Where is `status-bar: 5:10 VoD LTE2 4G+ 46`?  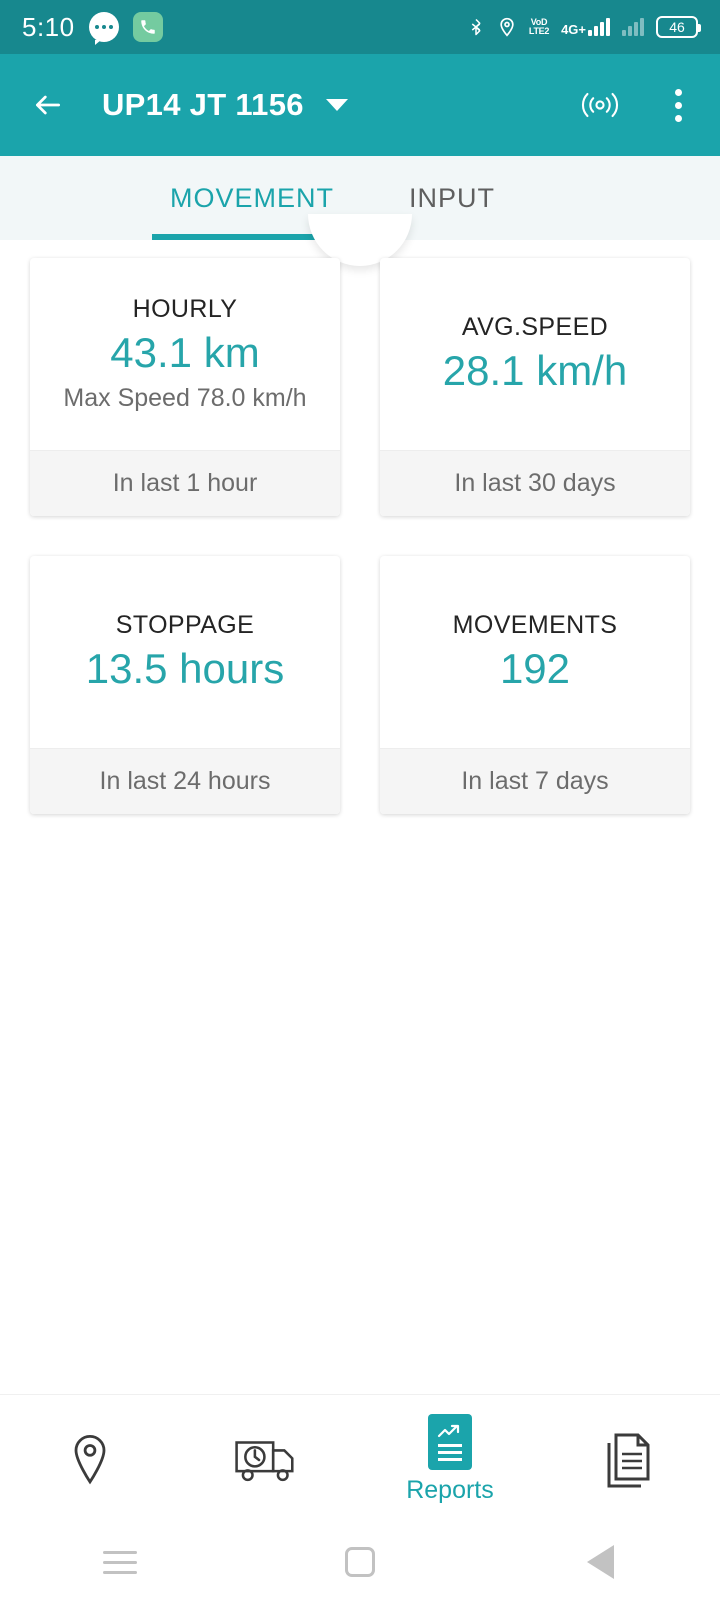
status-bar: 5:10 VoD LTE2 4G+ 46 is located at coordinates (360, 27).